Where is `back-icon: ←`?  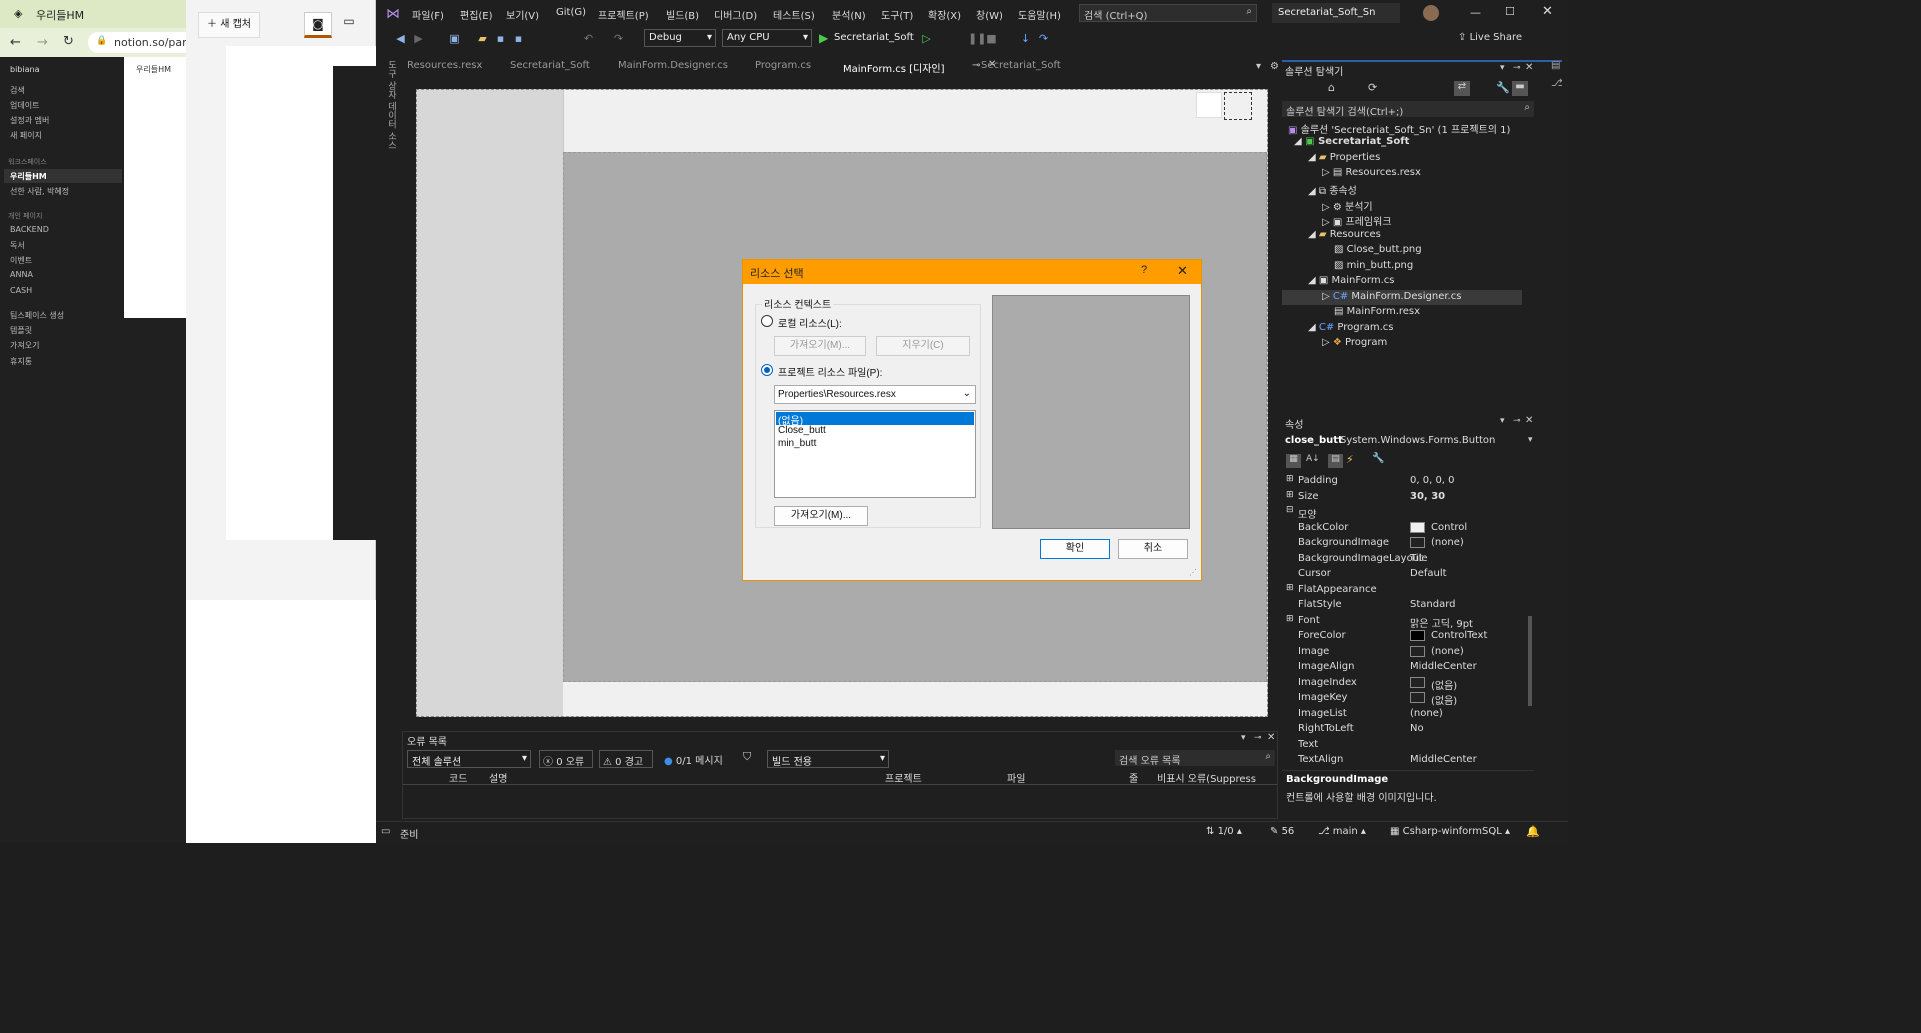
back-icon: ← is located at coordinates (15, 42).